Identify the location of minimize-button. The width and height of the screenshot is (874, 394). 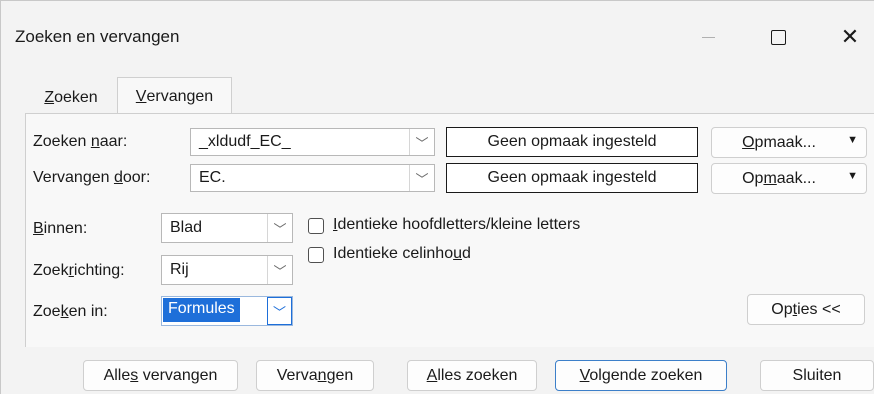
(708, 37).